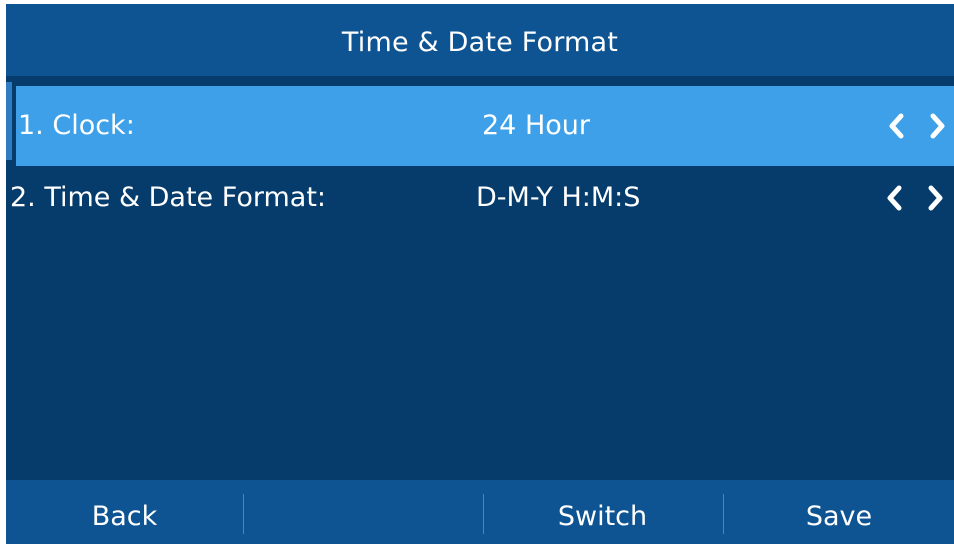  Describe the element at coordinates (76, 125) in the screenshot. I see `setting-label: 1. Clock:` at that location.